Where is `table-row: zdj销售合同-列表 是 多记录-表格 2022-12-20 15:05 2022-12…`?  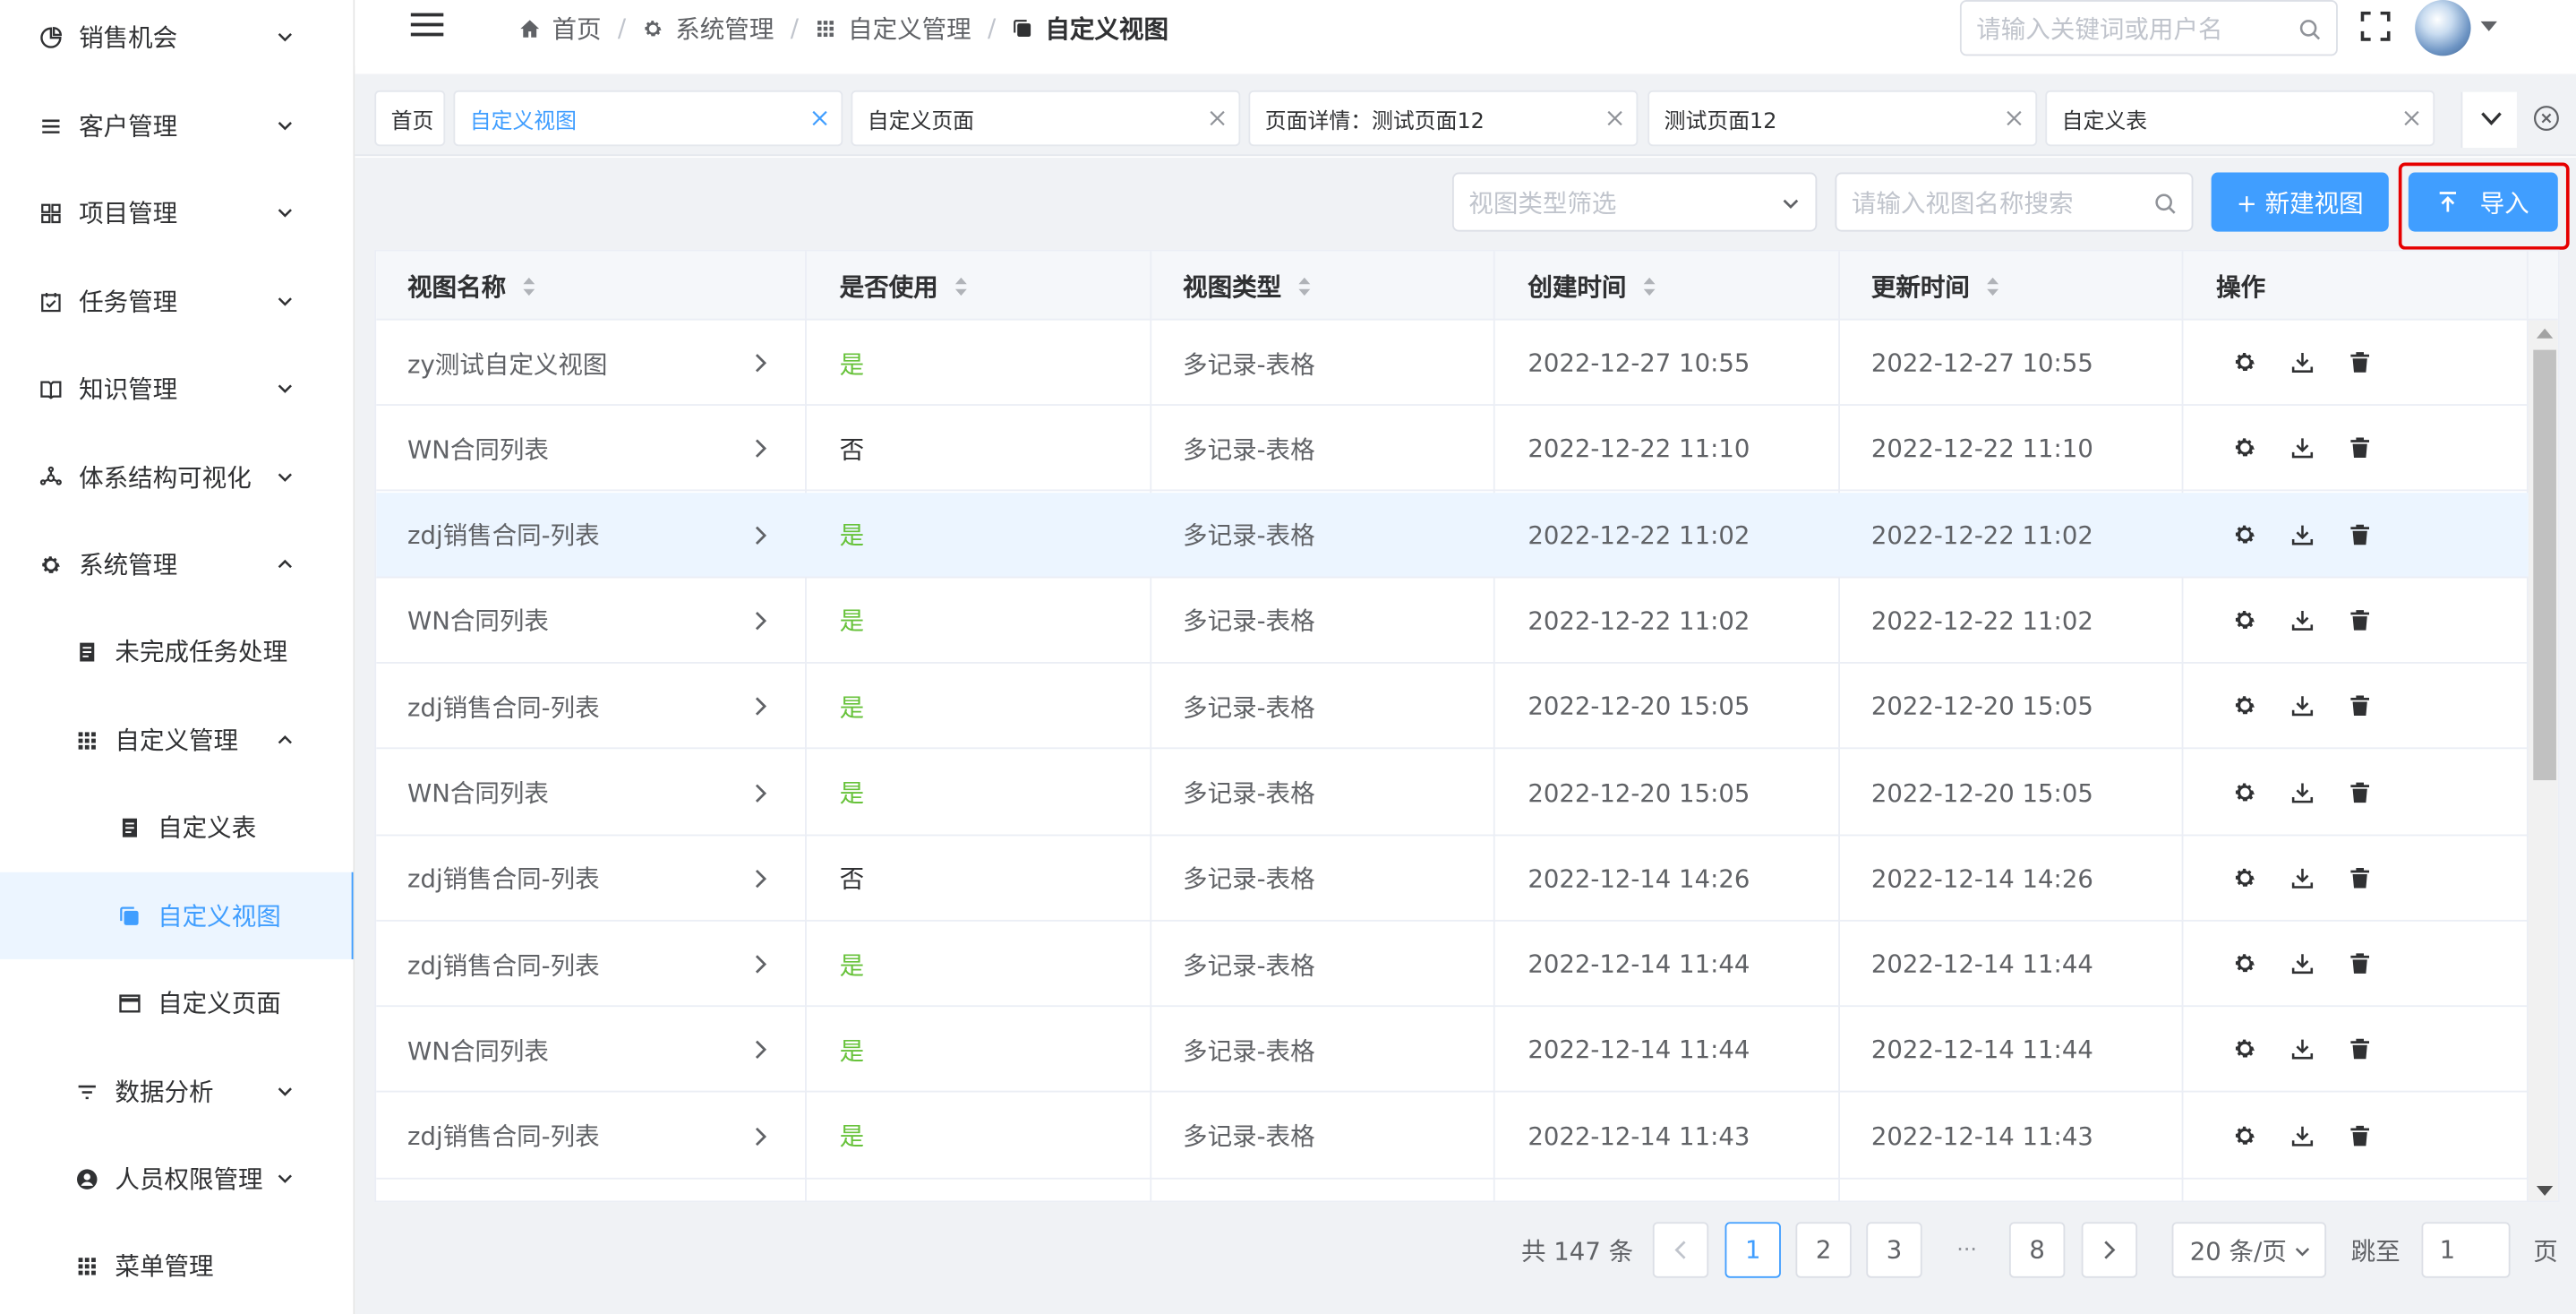 table-row: zdj销售合同-列表 是 多记录-表格 2022-12-20 15:05 2022-12… is located at coordinates (1453, 707).